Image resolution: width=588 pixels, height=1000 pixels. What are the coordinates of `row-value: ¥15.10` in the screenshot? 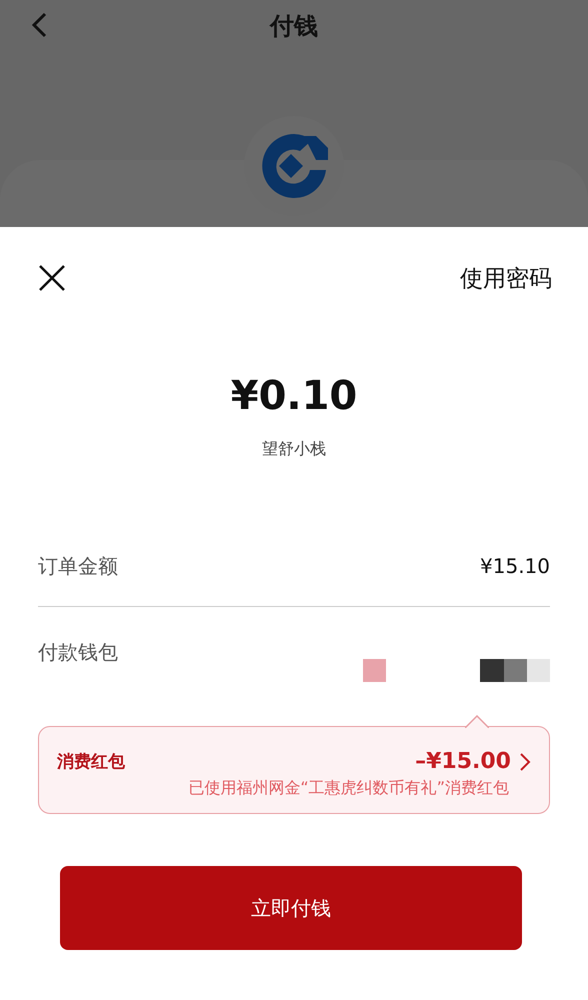 It's located at (515, 566).